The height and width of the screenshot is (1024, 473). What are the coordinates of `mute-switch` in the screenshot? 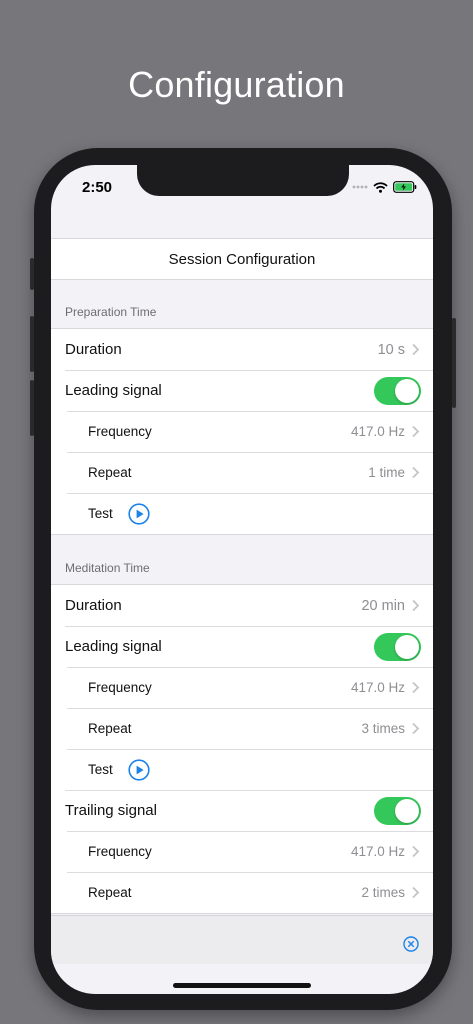 It's located at (32, 274).